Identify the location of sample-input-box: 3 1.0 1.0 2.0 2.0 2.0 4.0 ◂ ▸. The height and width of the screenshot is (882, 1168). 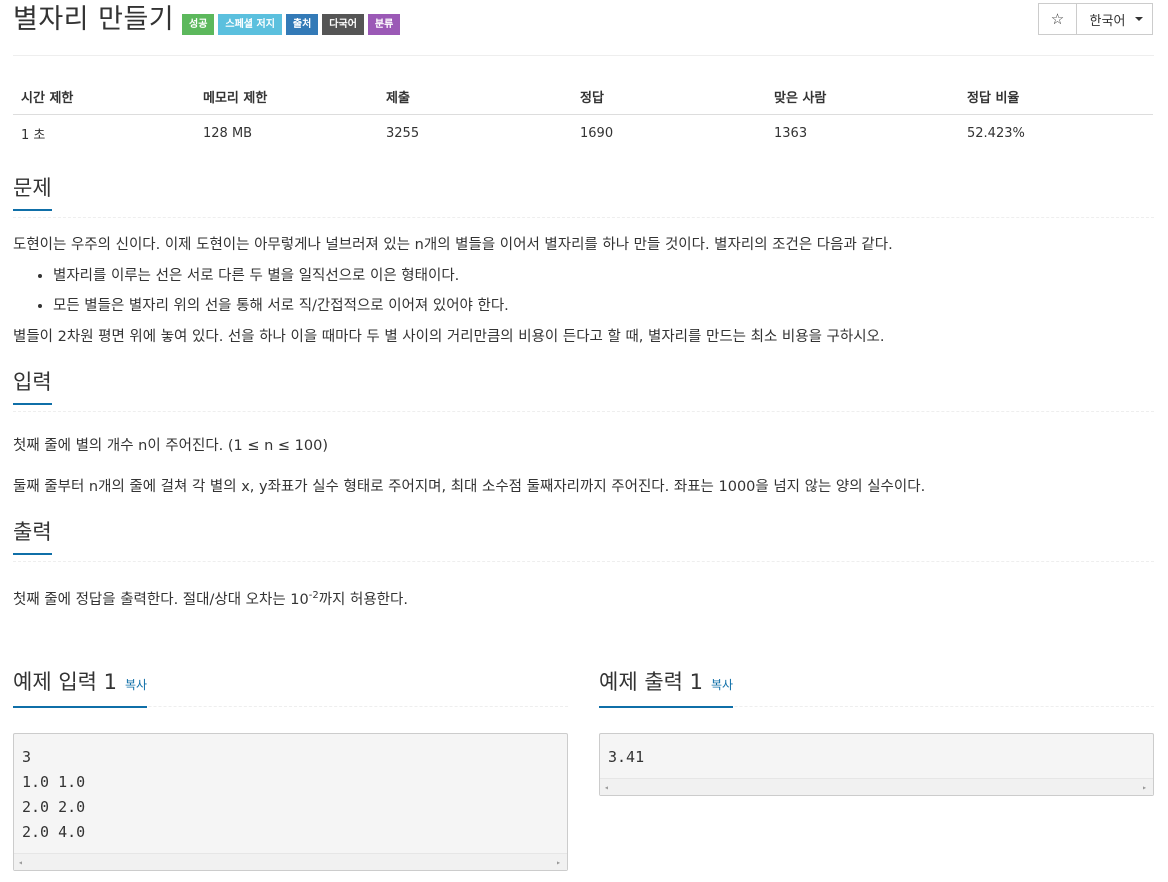
(290, 802).